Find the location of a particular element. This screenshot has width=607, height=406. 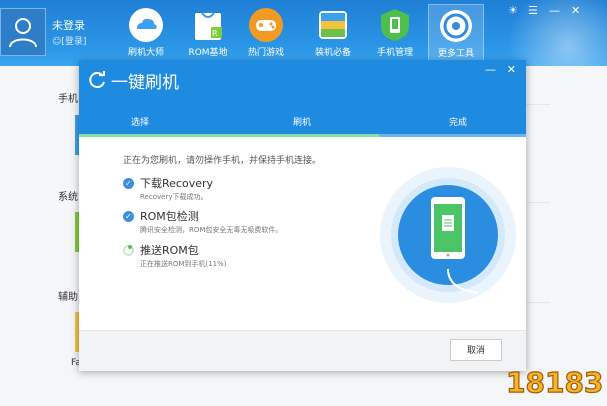

nav-more-tools: 更多工具 is located at coordinates (456, 33).